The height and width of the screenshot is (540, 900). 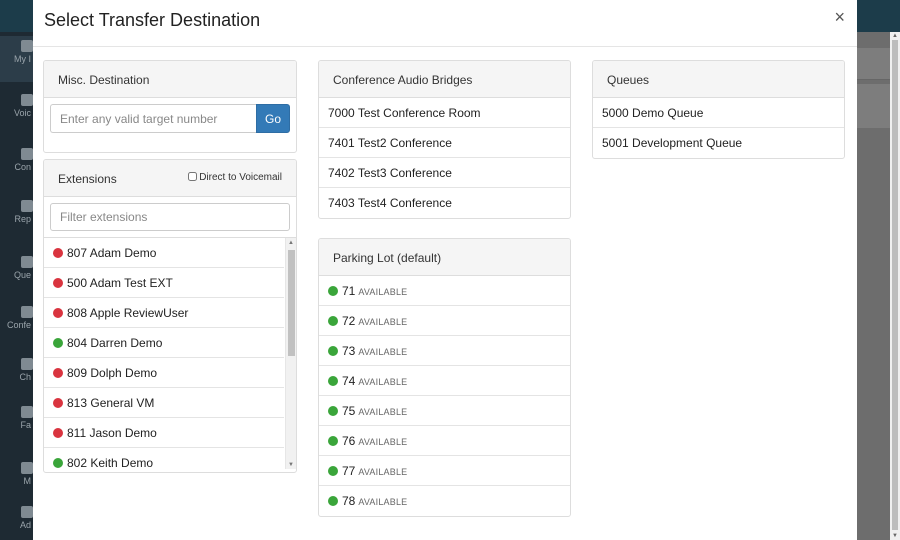 What do you see at coordinates (349, 441) in the screenshot?
I see `parking-slot-number: 76` at bounding box center [349, 441].